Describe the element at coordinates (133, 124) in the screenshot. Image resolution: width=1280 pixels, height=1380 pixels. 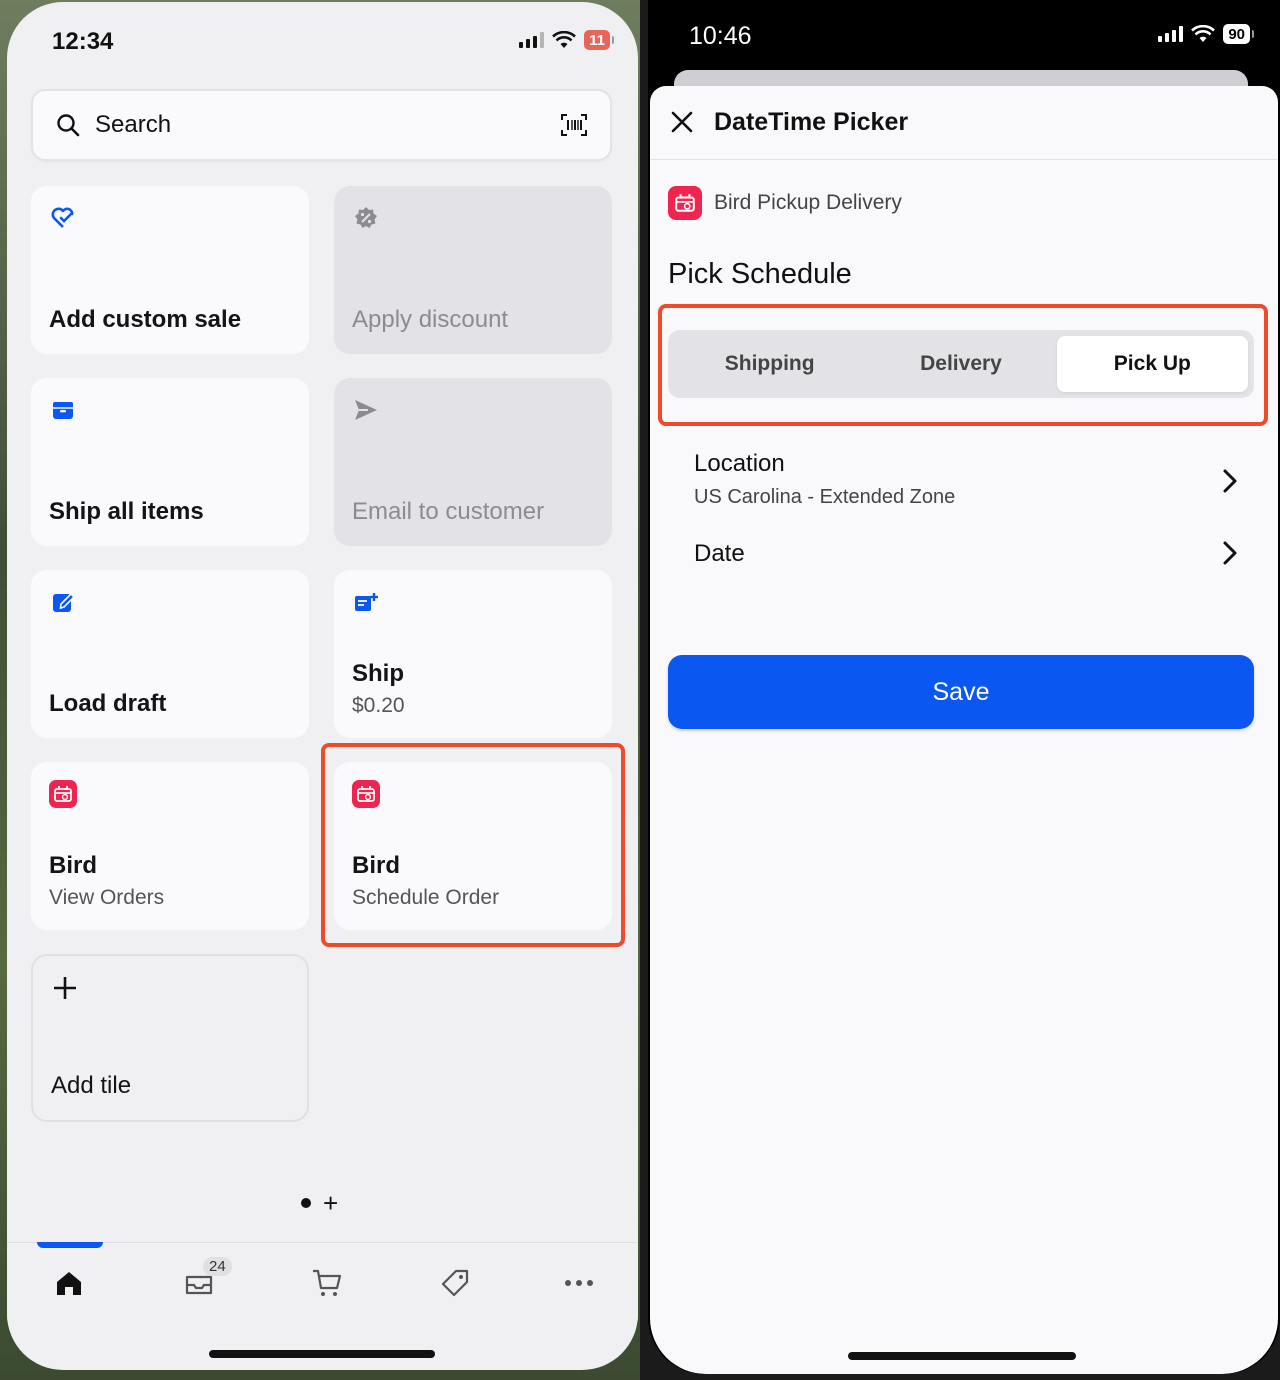
I see `search-placeholder: Search` at that location.